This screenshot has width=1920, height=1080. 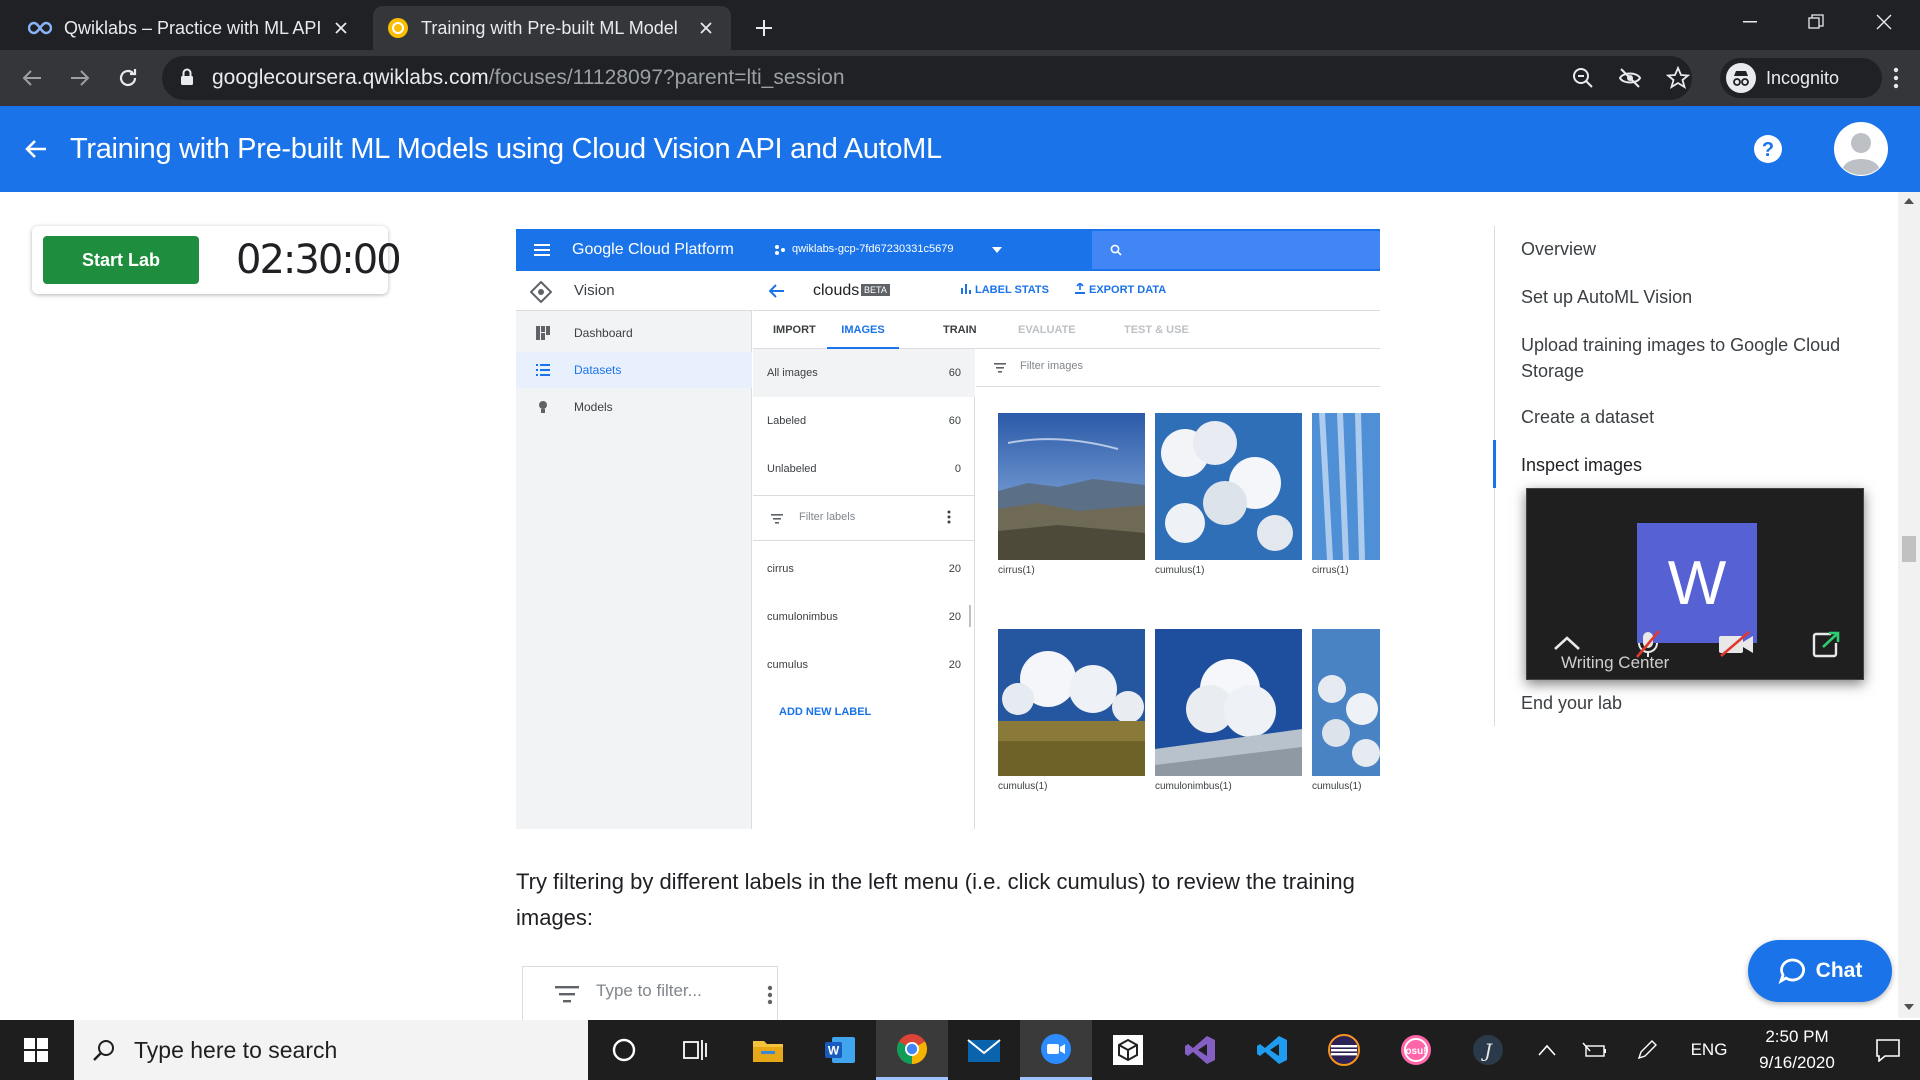 I want to click on pen-icon, so click(x=1647, y=1050).